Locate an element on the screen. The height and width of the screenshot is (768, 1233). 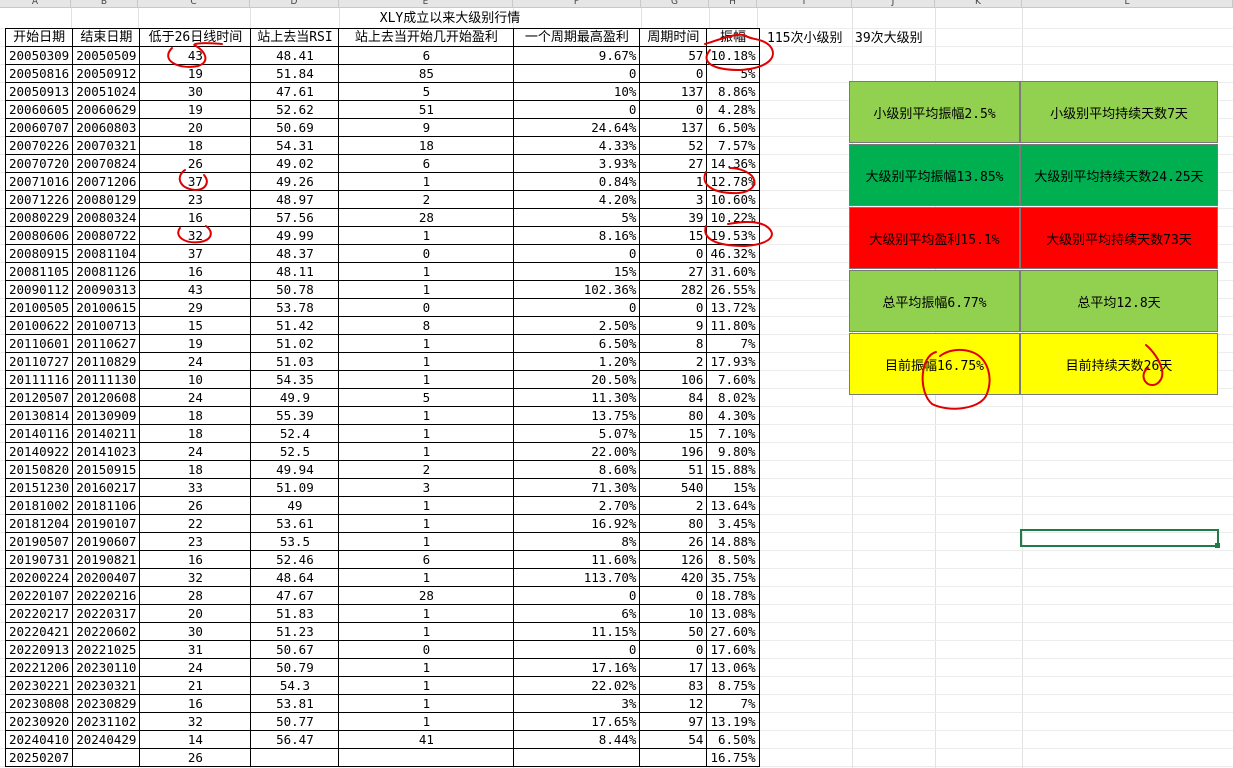
cell-end-date: 20150915 is located at coordinates (106, 469).